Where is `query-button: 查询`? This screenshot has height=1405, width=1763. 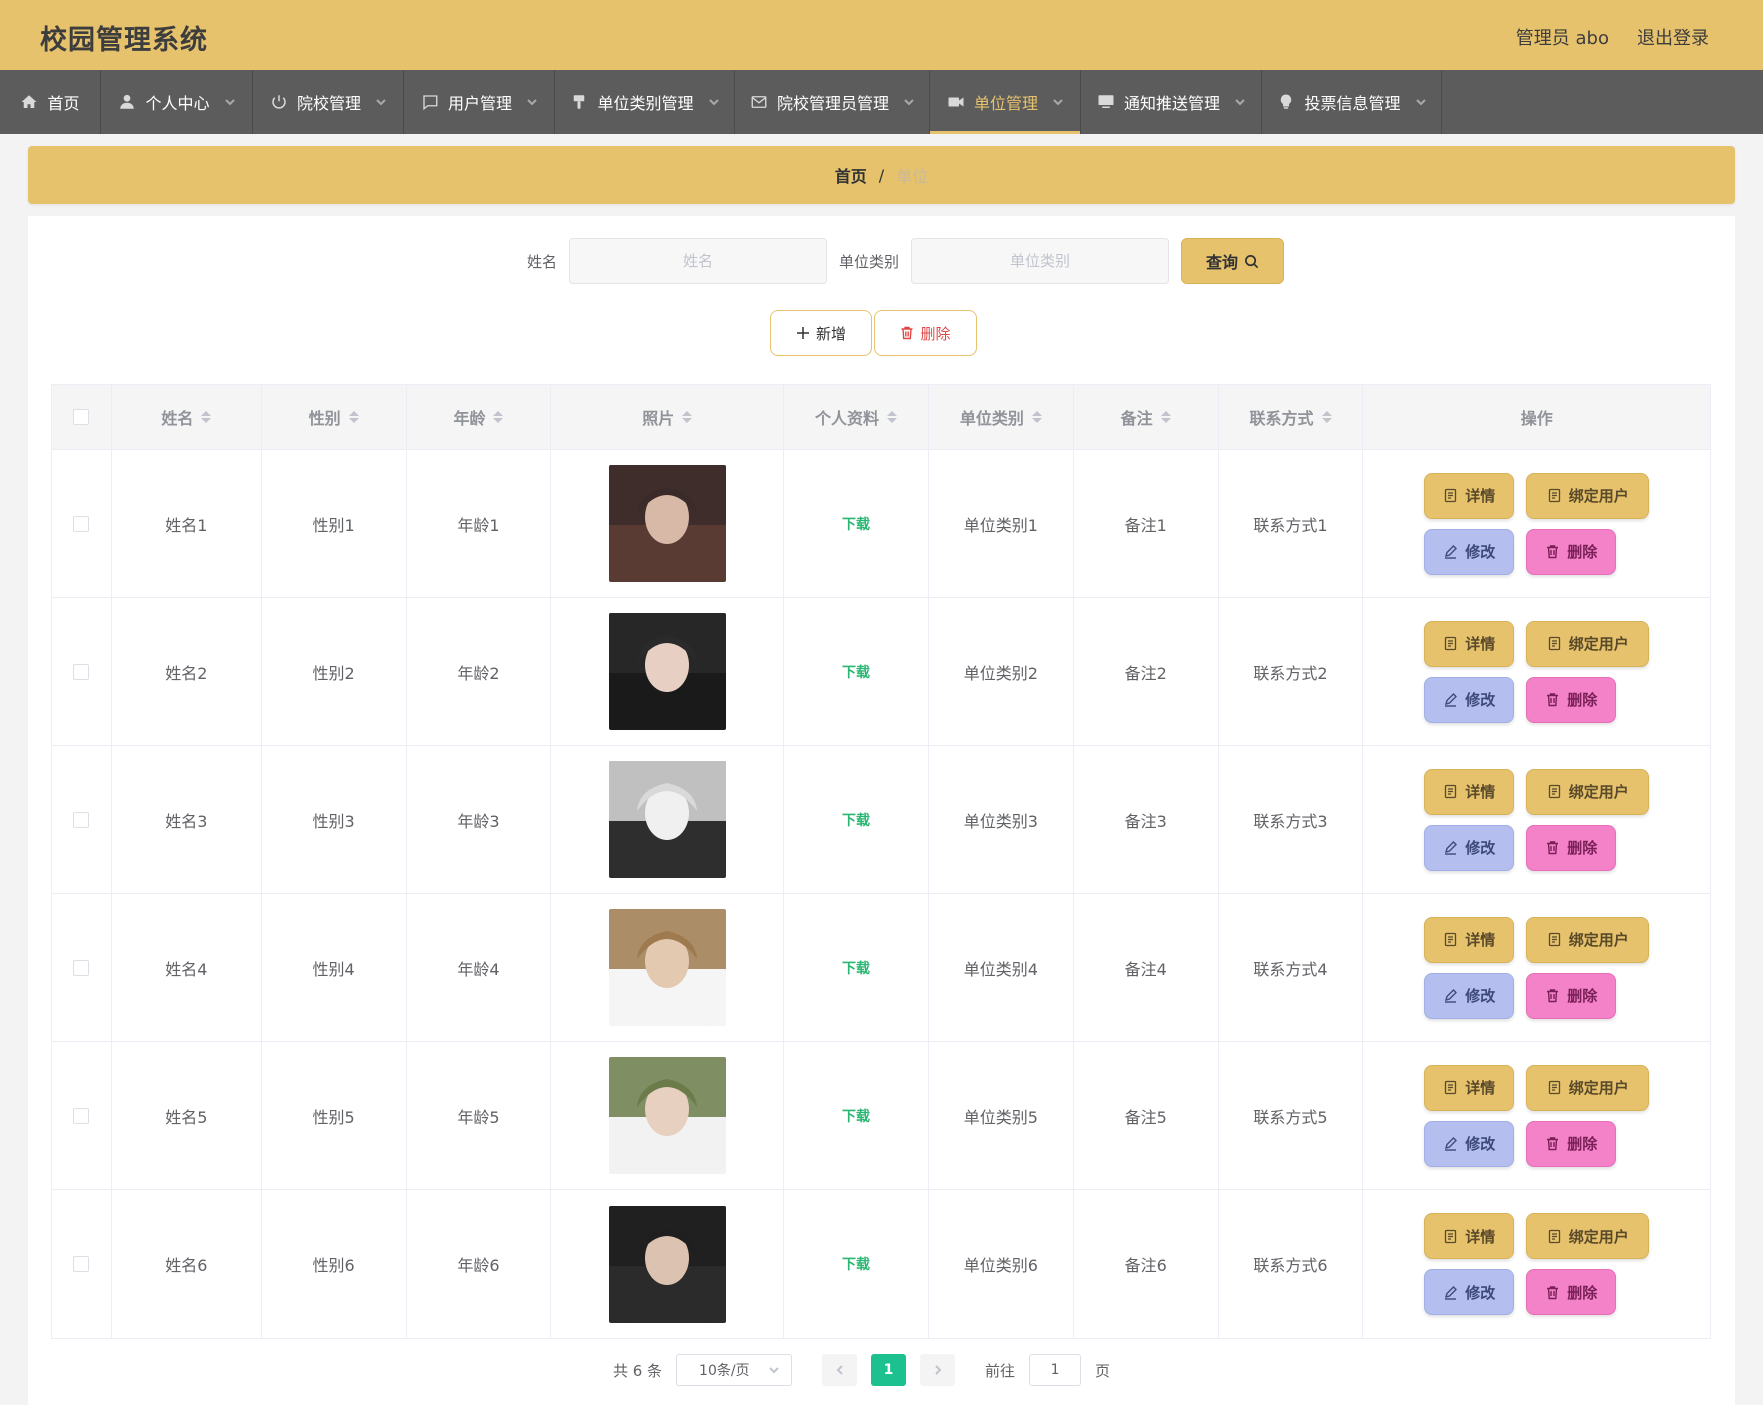 query-button: 查询 is located at coordinates (1233, 261).